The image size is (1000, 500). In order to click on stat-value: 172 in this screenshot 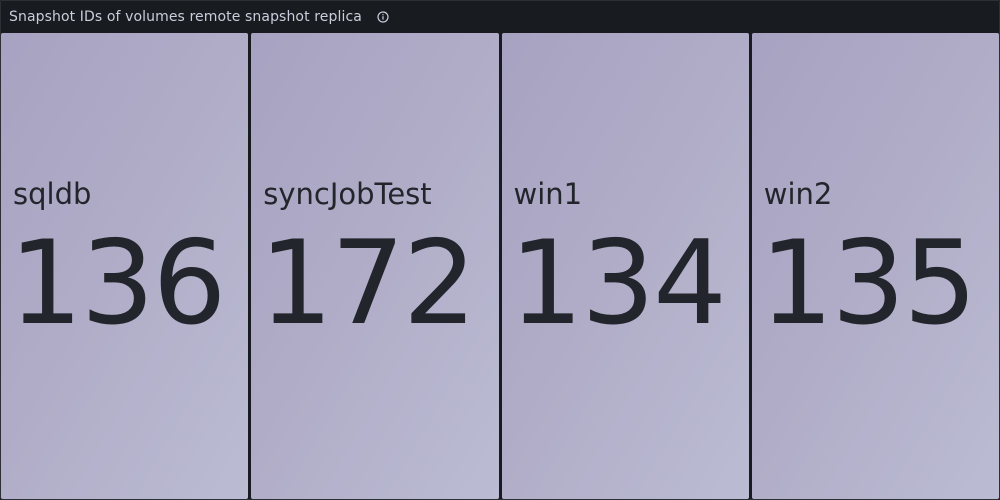, I will do `click(367, 283)`.